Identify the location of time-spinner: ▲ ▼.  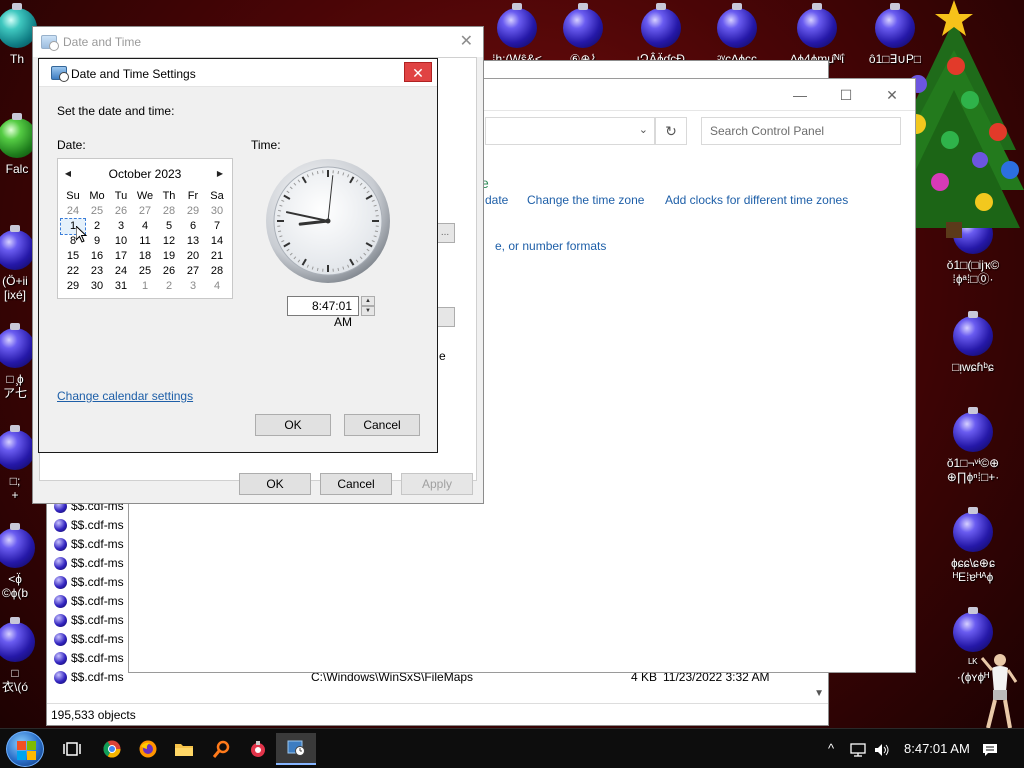
(368, 306).